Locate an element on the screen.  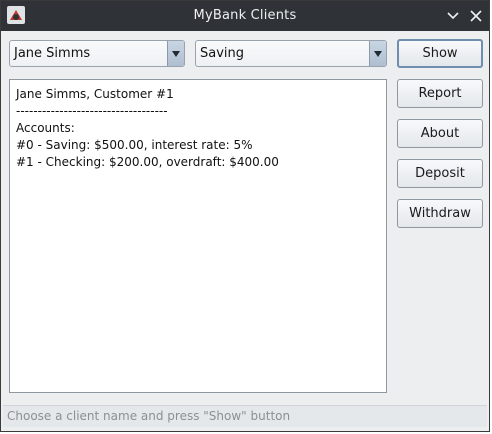
output-line: Jane Simms, Customer #1 is located at coordinates (95, 94).